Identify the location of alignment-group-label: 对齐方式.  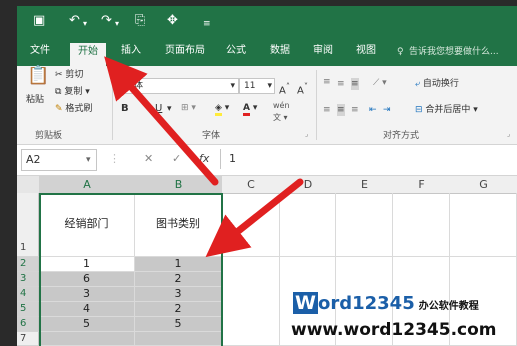
(401, 136).